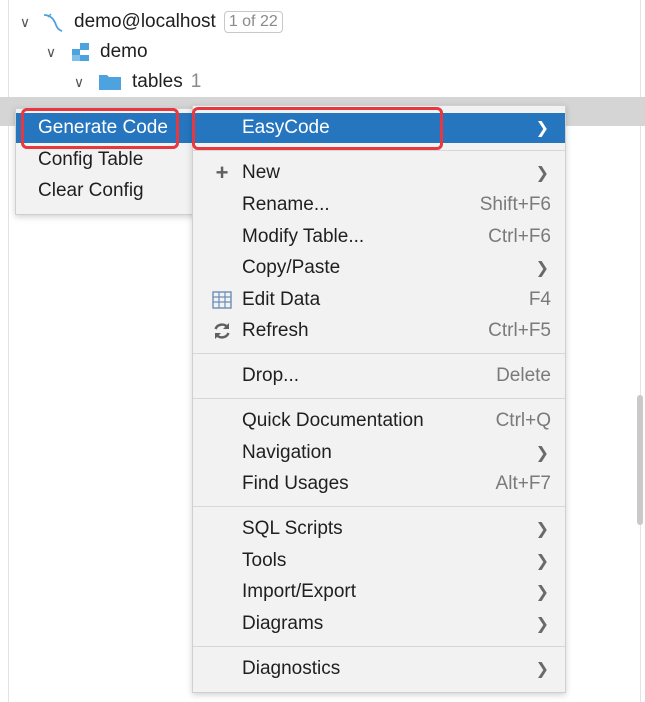 Image resolution: width=645 pixels, height=702 pixels. Describe the element at coordinates (81, 52) in the screenshot. I see `schema-icon` at that location.